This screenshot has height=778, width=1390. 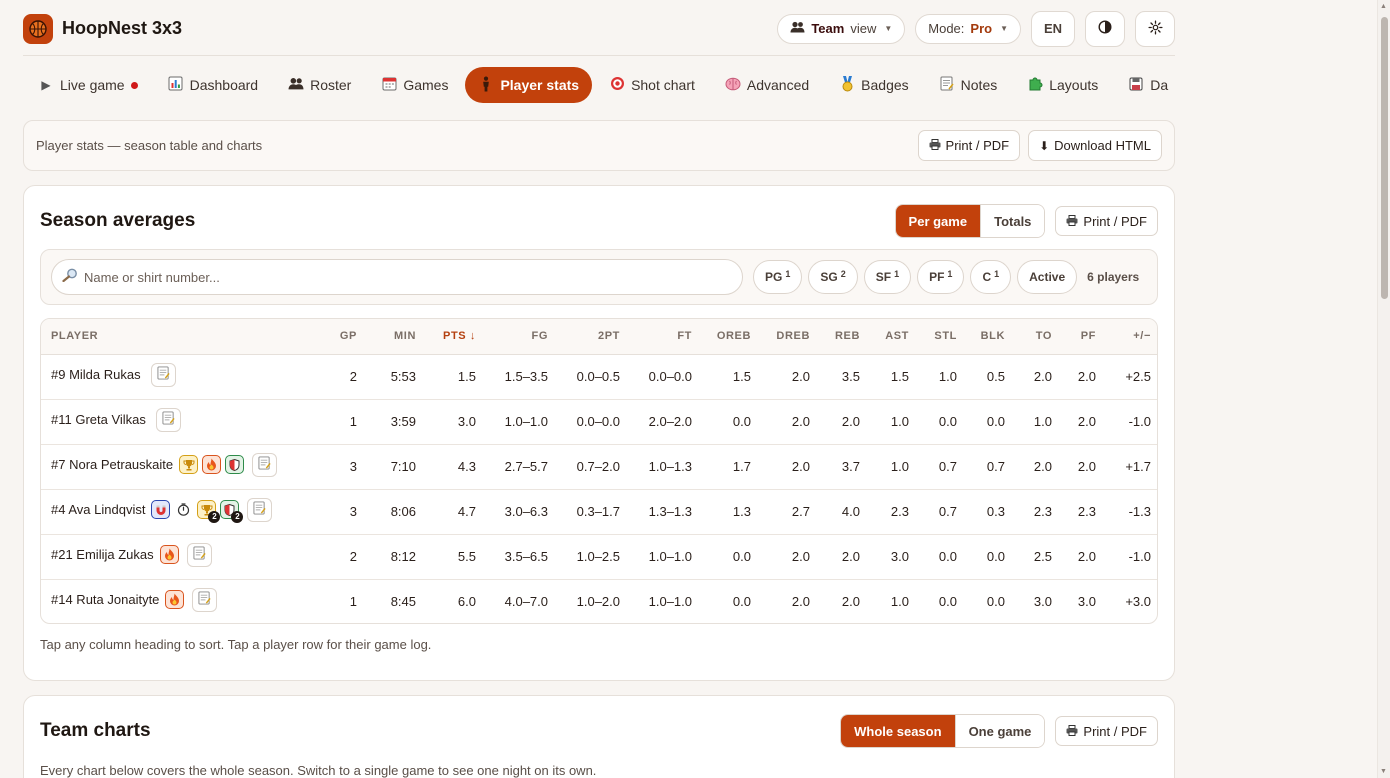 I want to click on column-header: +/−, so click(x=1130, y=337).